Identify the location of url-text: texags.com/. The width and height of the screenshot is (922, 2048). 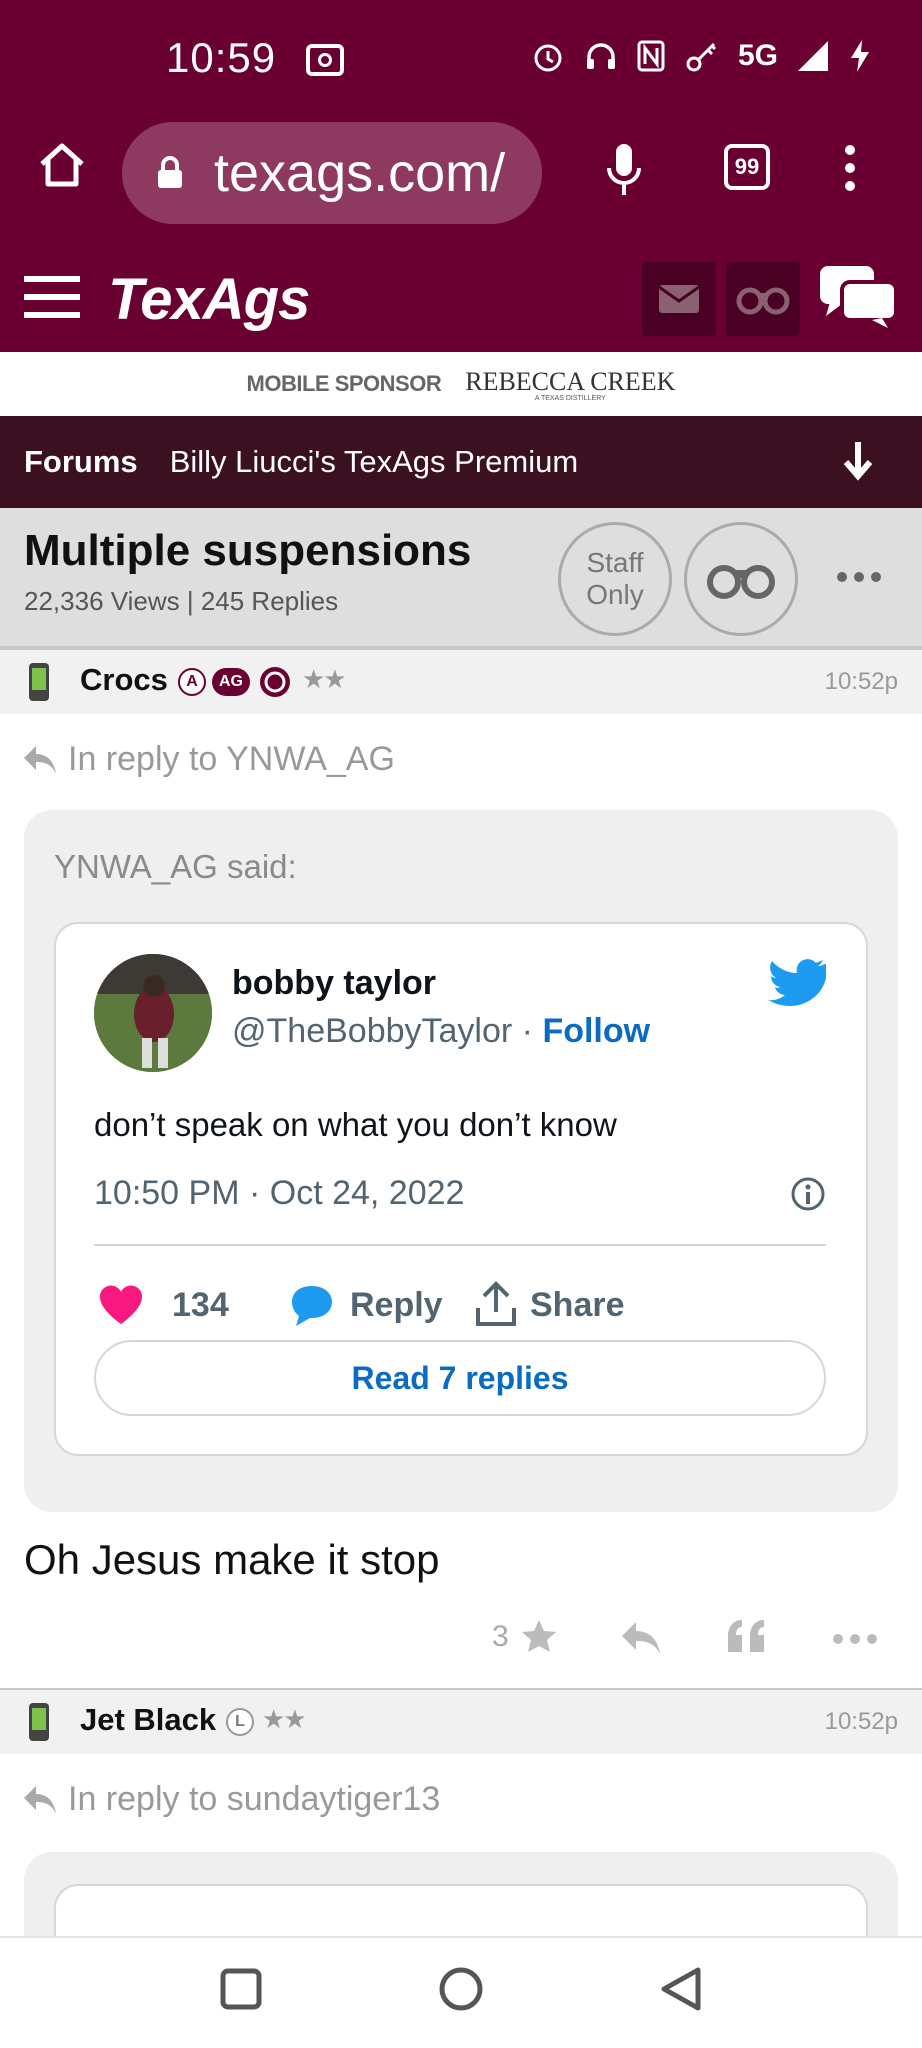
(360, 173).